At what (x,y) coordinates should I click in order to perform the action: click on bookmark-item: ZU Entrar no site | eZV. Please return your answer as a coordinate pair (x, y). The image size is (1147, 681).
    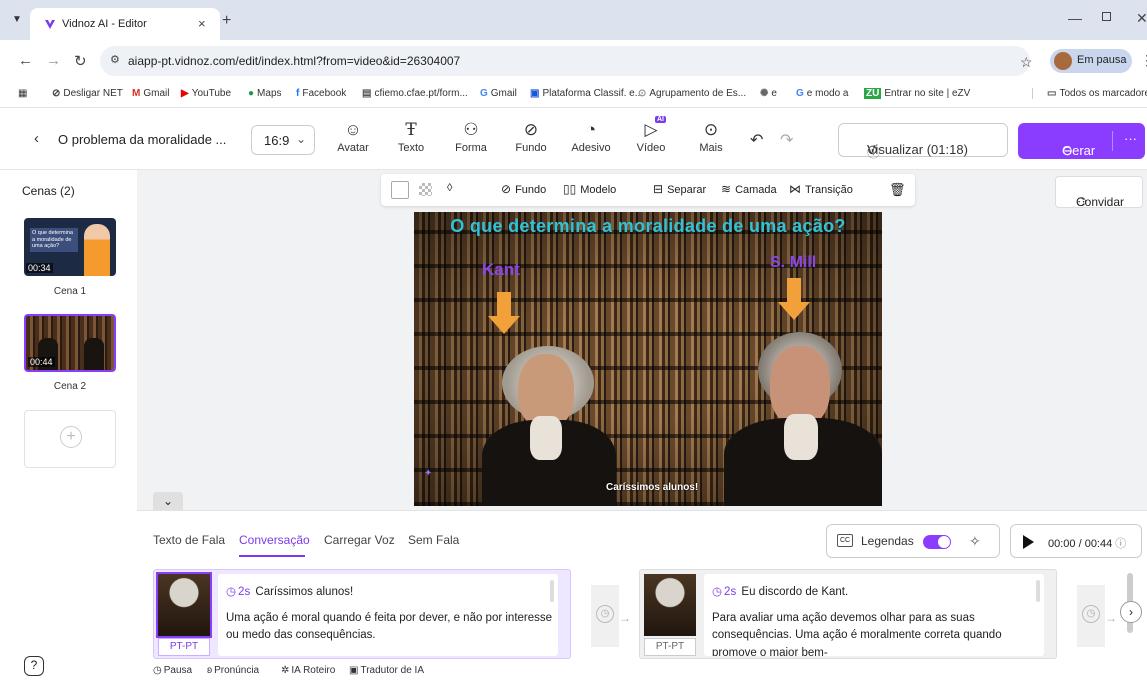
    Looking at the image, I should click on (917, 93).